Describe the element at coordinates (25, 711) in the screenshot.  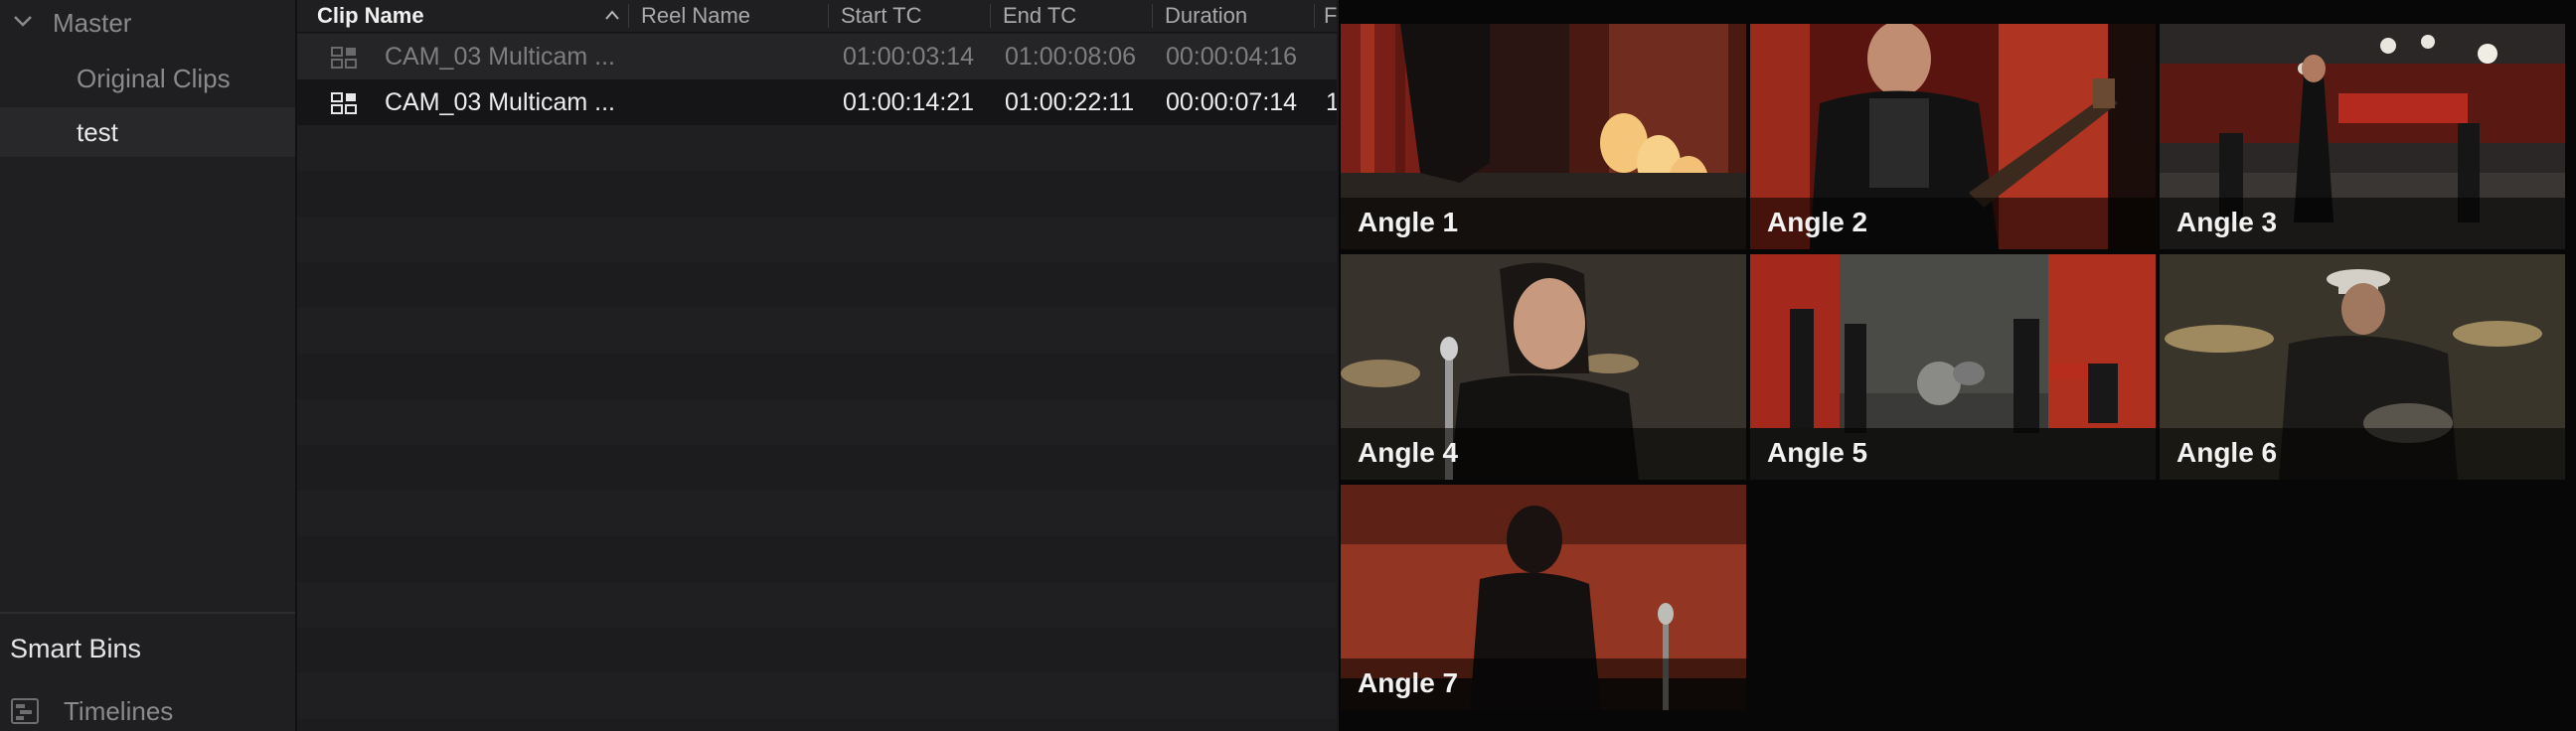
I see `timeline-bin-icon` at that location.